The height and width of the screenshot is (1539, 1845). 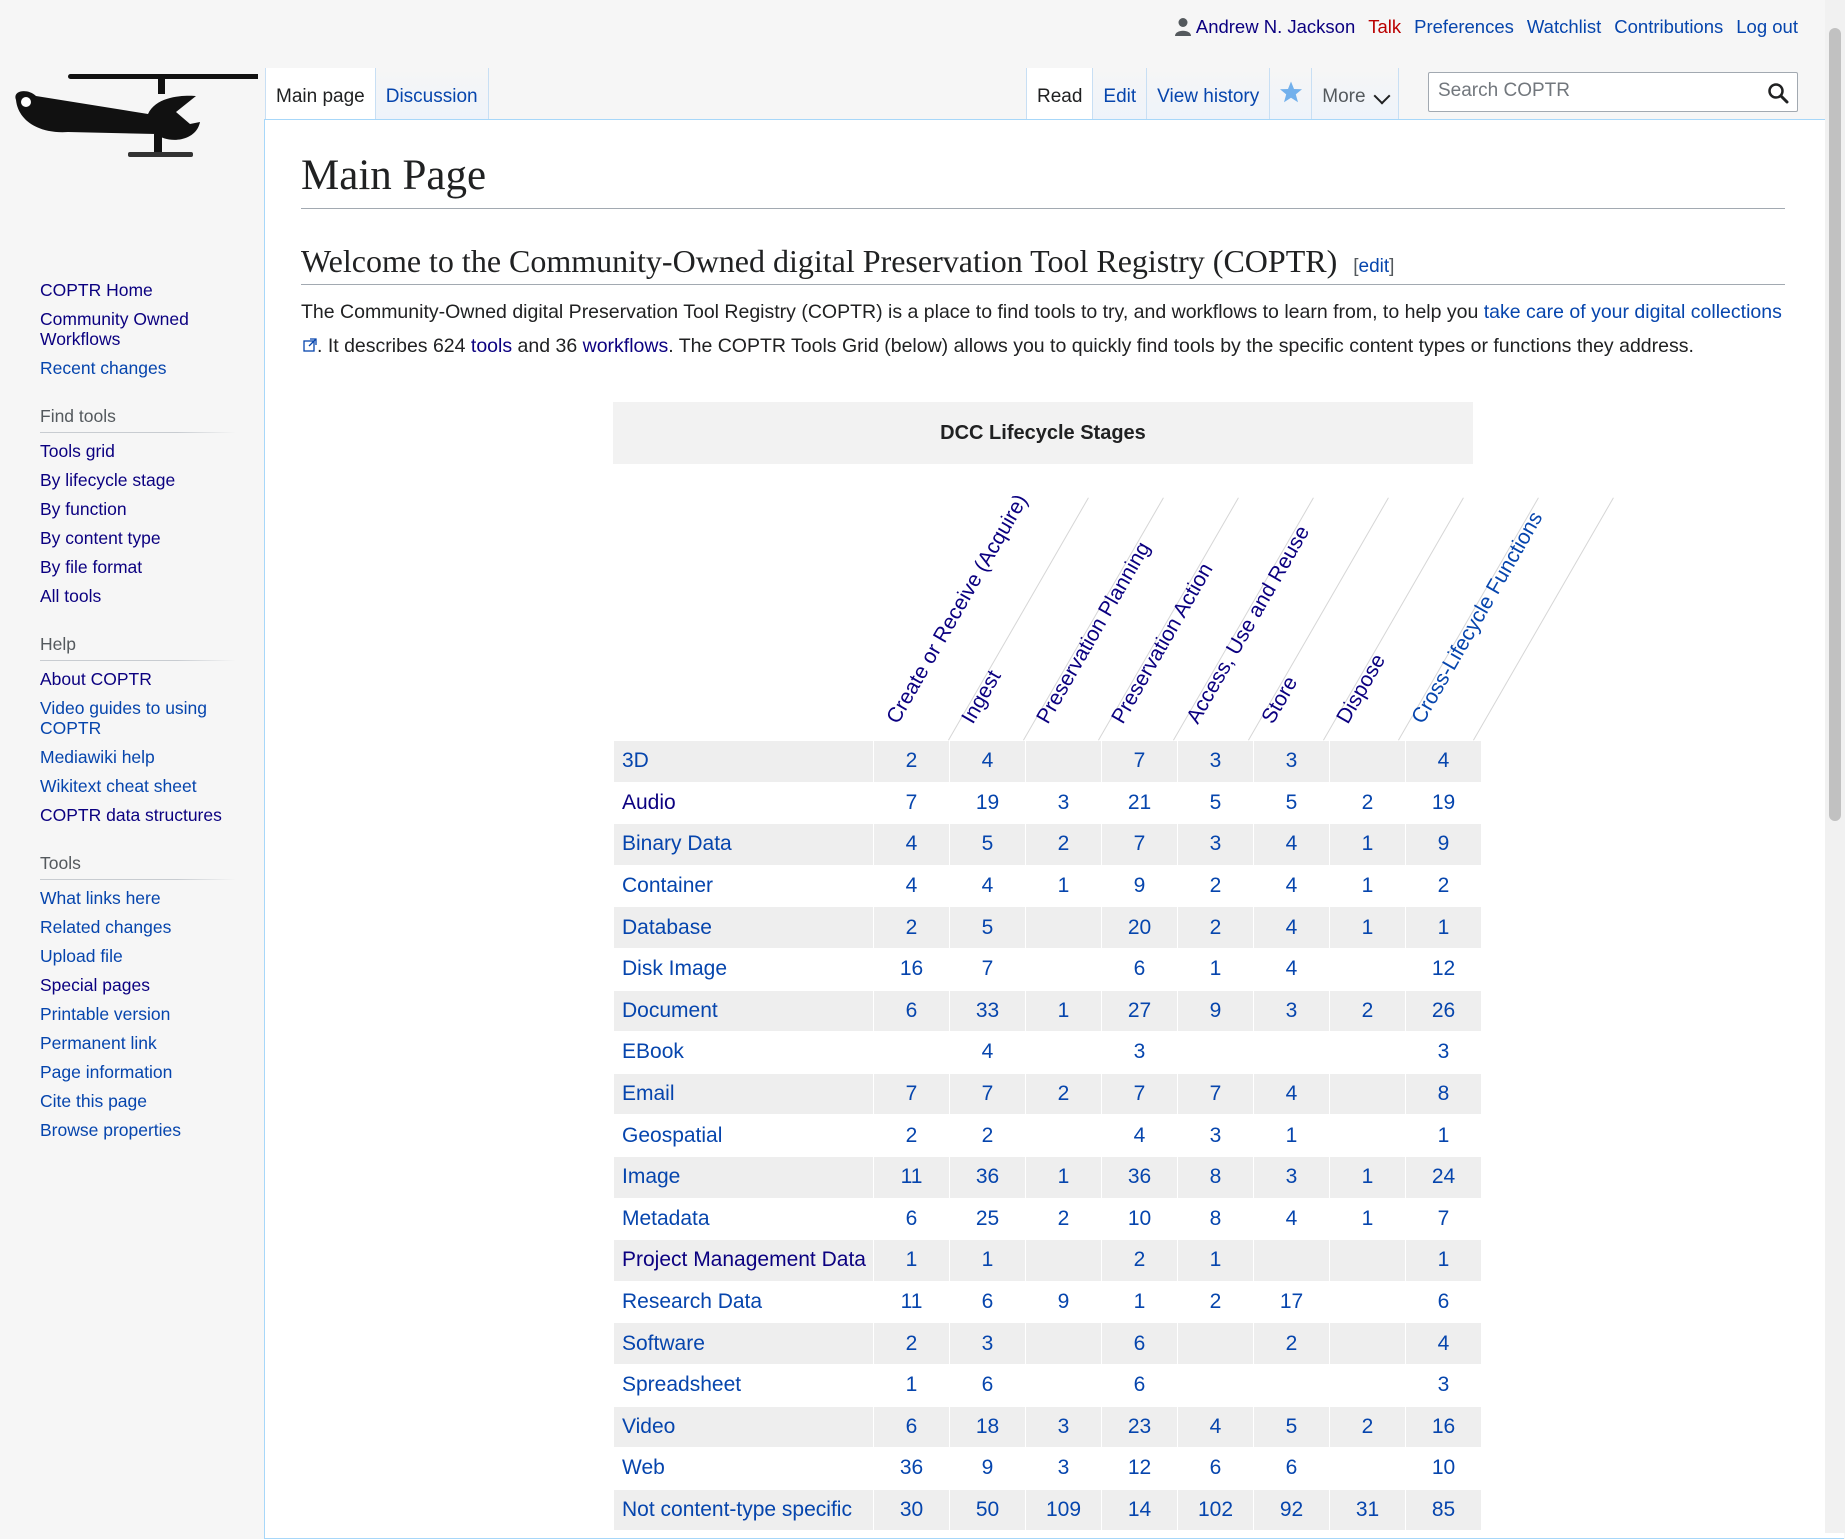 What do you see at coordinates (97, 757) in the screenshot?
I see `sidebar-item-mediawiki-help: Mediawiki help` at bounding box center [97, 757].